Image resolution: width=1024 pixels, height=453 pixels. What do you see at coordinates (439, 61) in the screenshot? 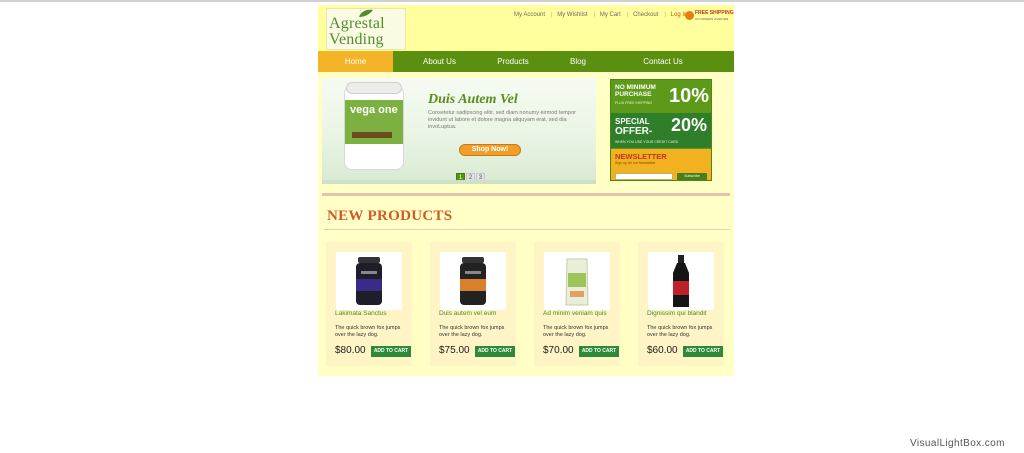
I see `nav-item-about-us: About Us` at bounding box center [439, 61].